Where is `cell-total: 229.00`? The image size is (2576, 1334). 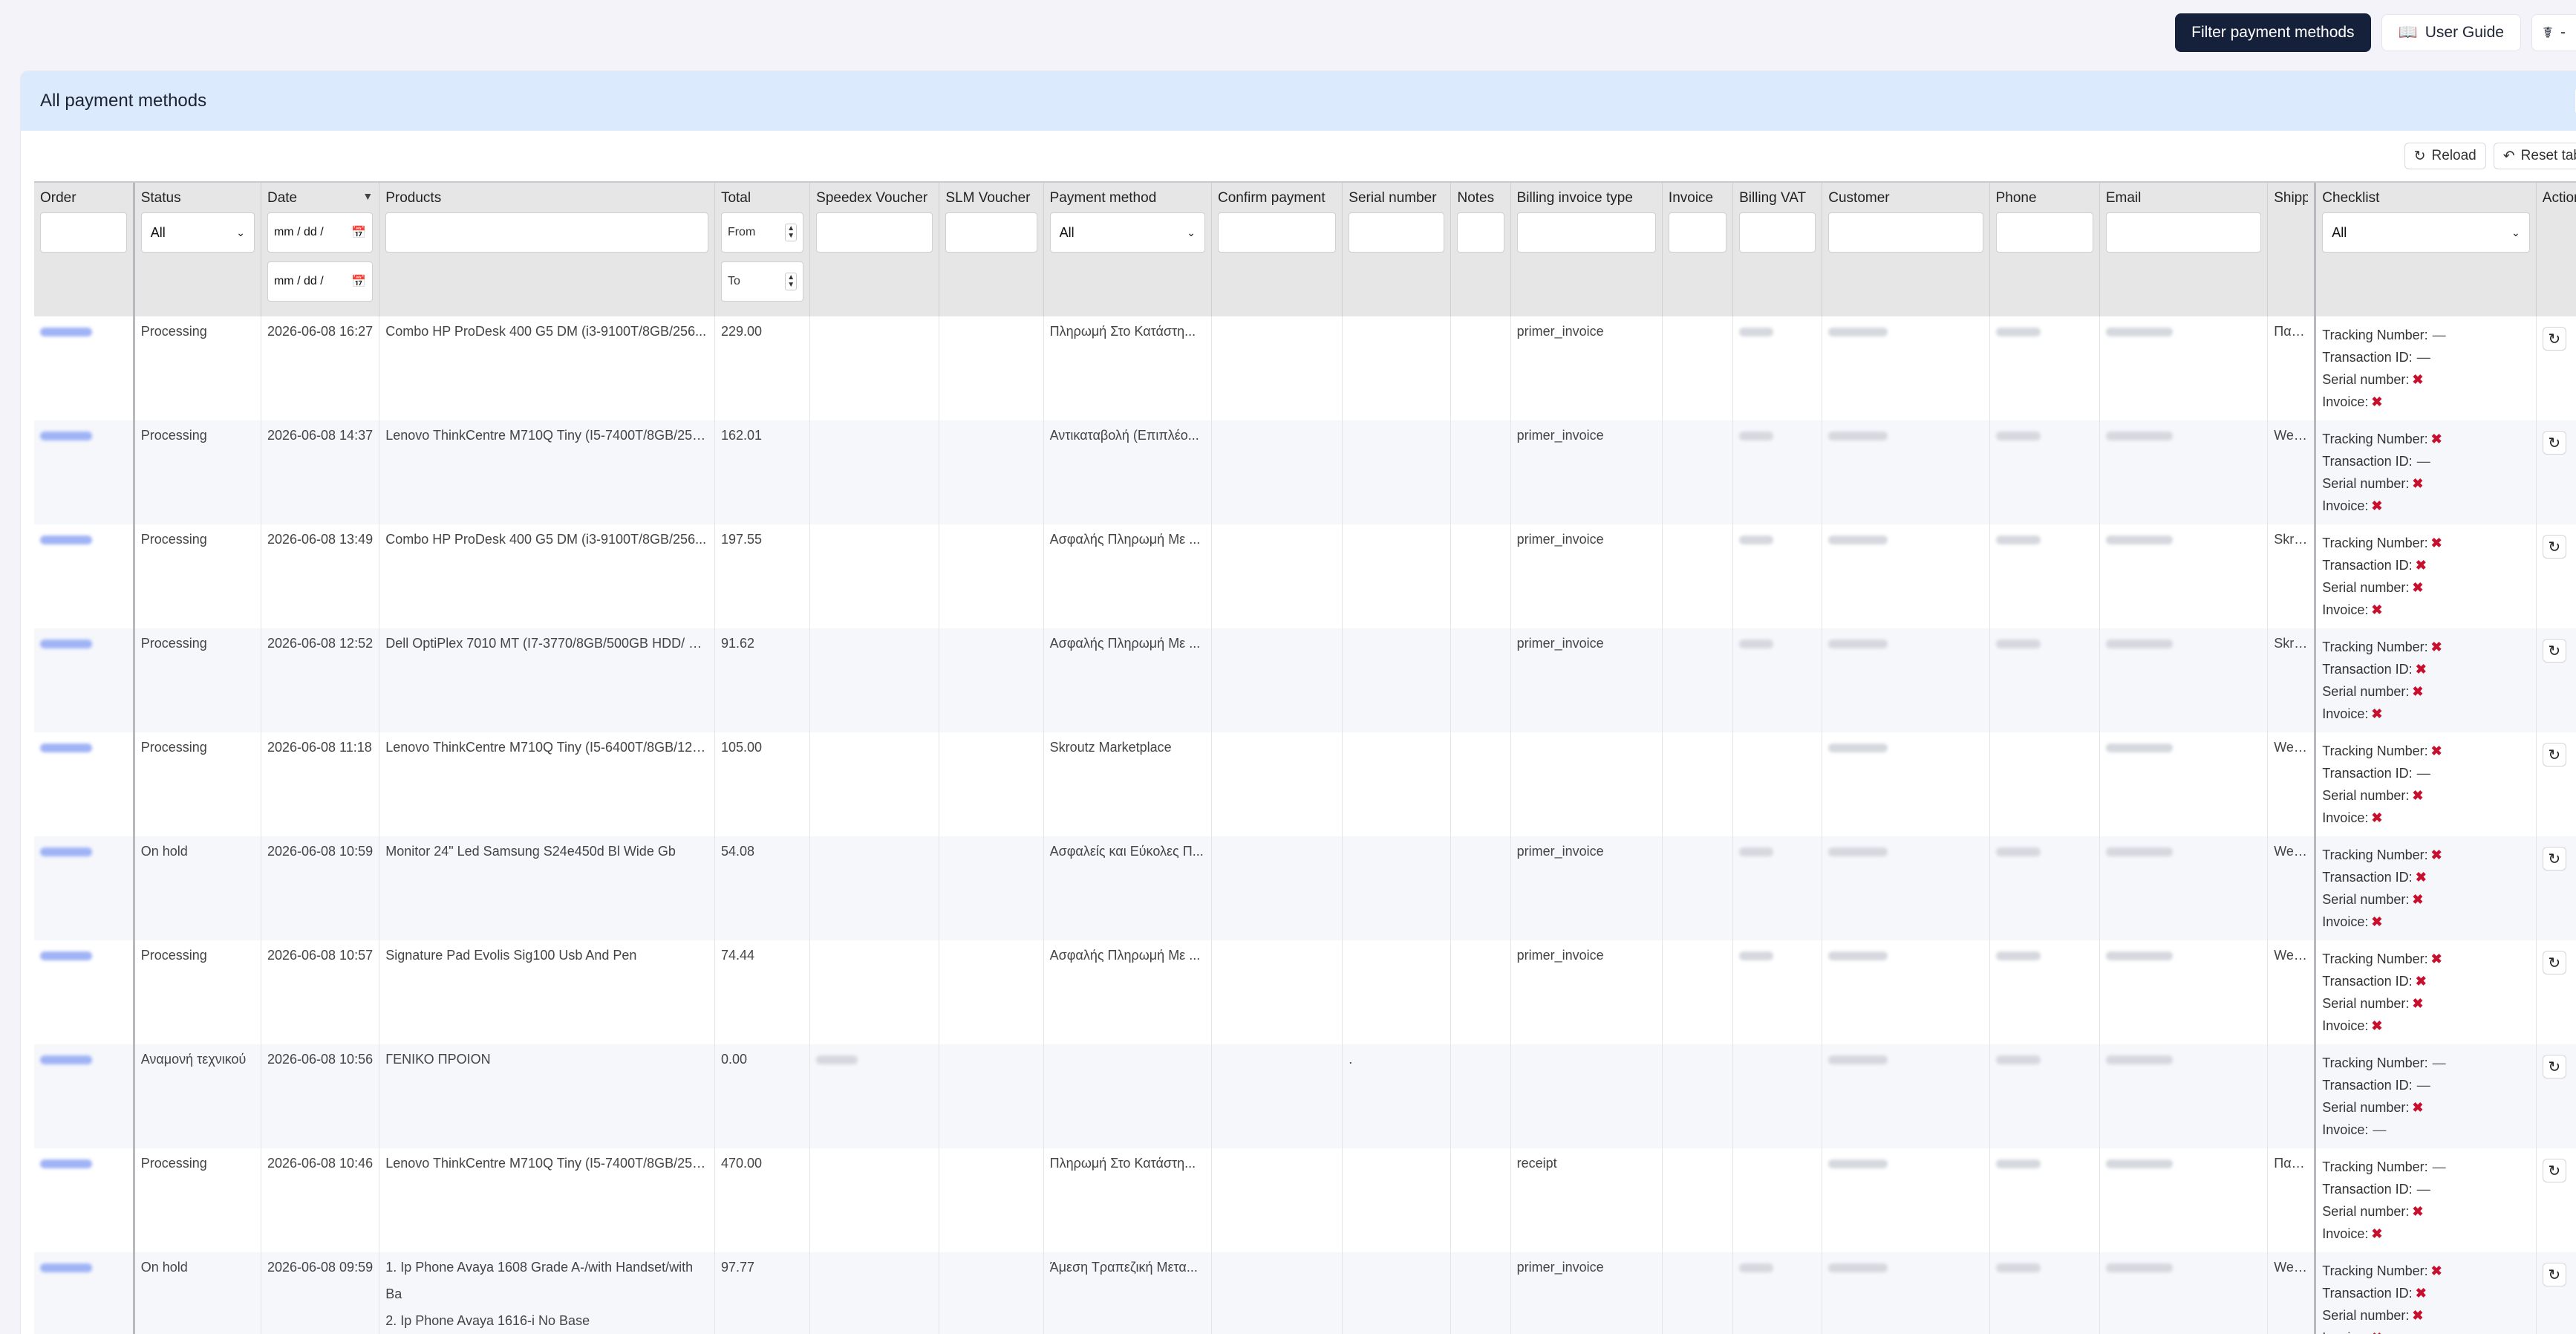 cell-total: 229.00 is located at coordinates (762, 368).